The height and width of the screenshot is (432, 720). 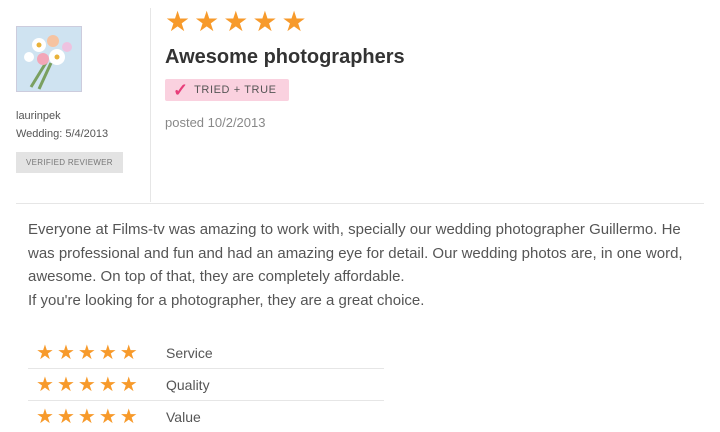 What do you see at coordinates (235, 90) in the screenshot?
I see `badge-label: TRIED + TRUE` at bounding box center [235, 90].